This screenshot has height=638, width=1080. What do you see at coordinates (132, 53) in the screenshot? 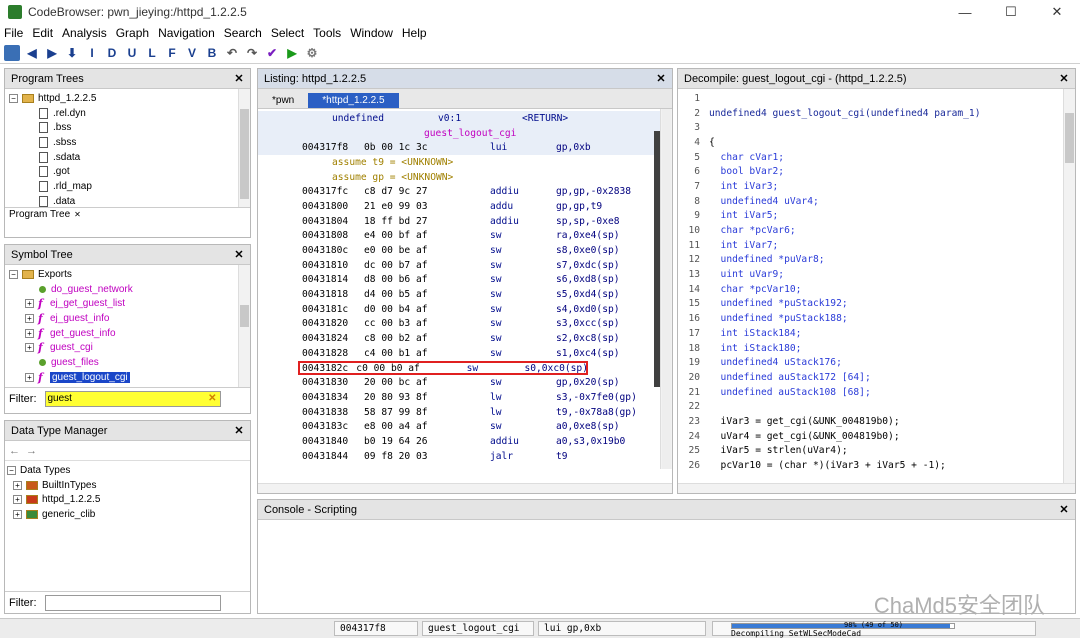
I see `nav-undefined-icon: U` at bounding box center [132, 53].